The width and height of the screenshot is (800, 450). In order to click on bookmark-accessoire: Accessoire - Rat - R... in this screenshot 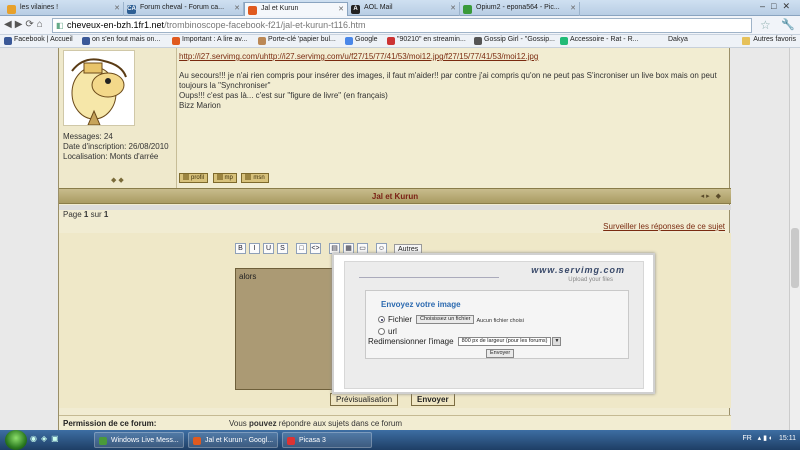, I will do `click(599, 40)`.